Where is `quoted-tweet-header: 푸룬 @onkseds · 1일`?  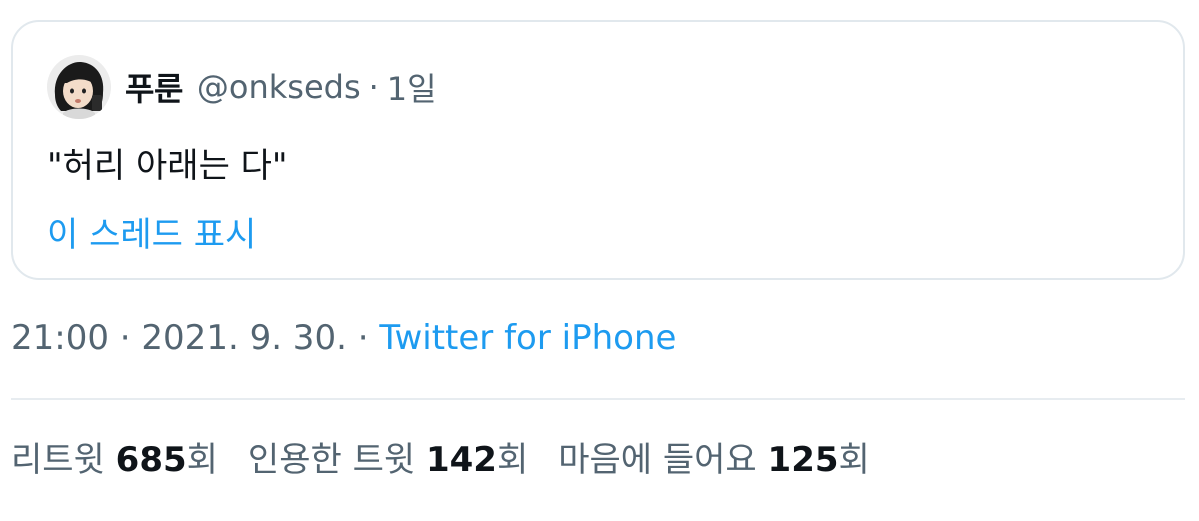 quoted-tweet-header: 푸룬 @onkseds · 1일 is located at coordinates (242, 87).